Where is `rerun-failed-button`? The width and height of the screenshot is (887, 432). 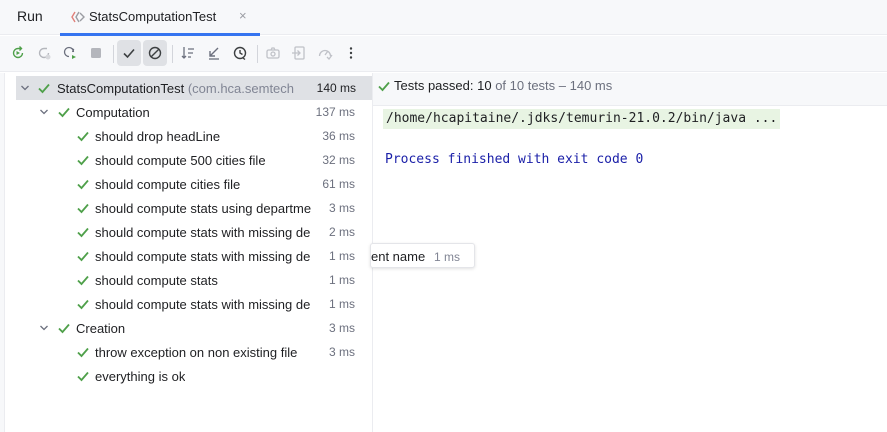 rerun-failed-button is located at coordinates (44, 53).